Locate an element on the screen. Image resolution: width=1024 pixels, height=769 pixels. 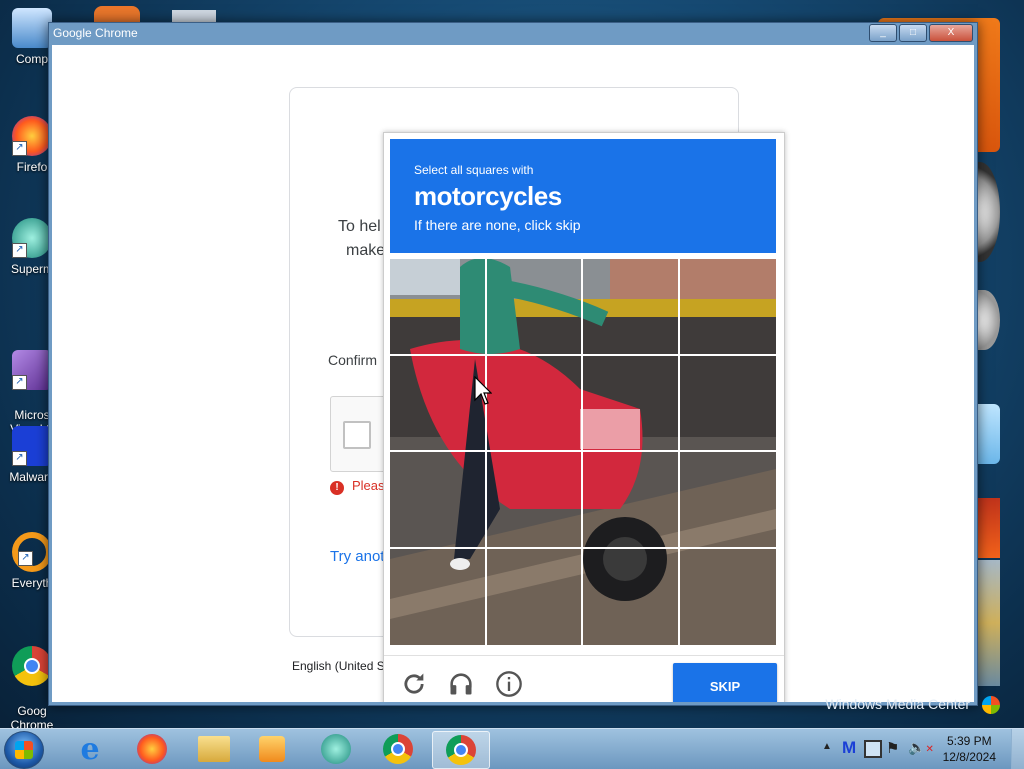
volume-muted-icon: 🔈✕ is located at coordinates (921, 747).